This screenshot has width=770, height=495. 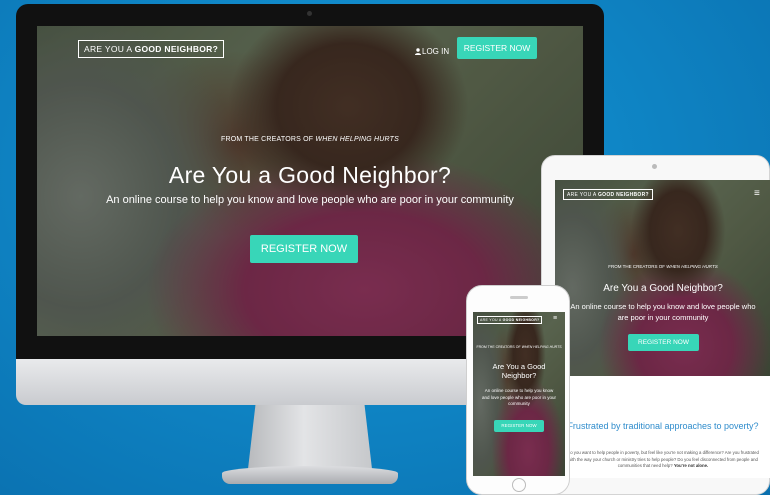 What do you see at coordinates (757, 193) in the screenshot?
I see `hamburger-menu-icon: ≡` at bounding box center [757, 193].